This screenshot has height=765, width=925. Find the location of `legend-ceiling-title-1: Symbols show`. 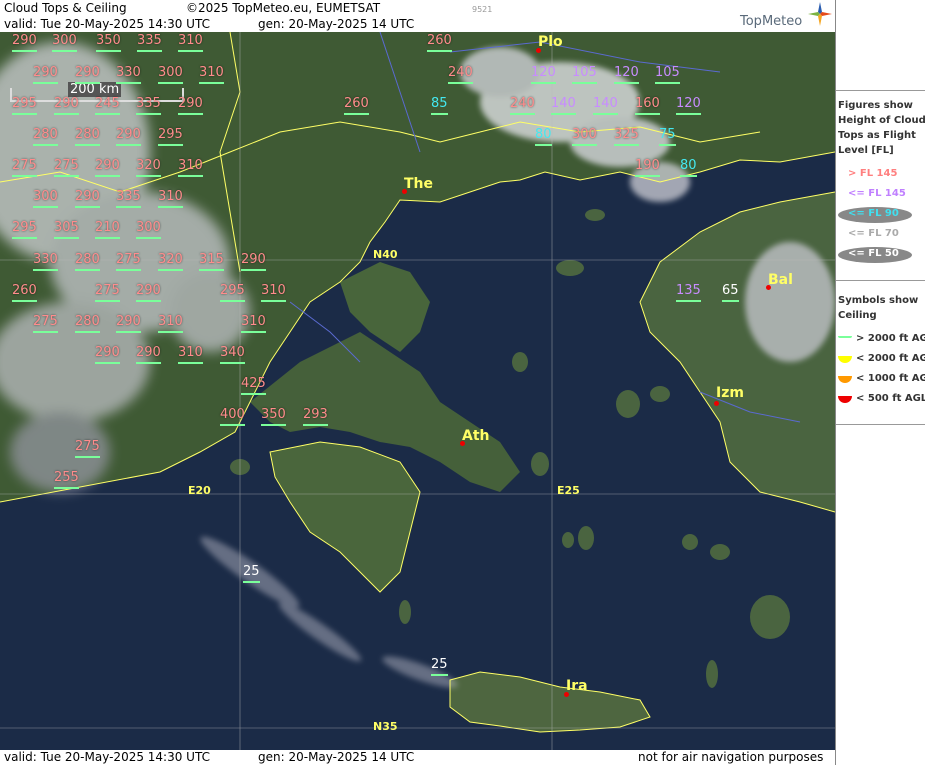

legend-ceiling-title-1: Symbols show is located at coordinates (878, 300).